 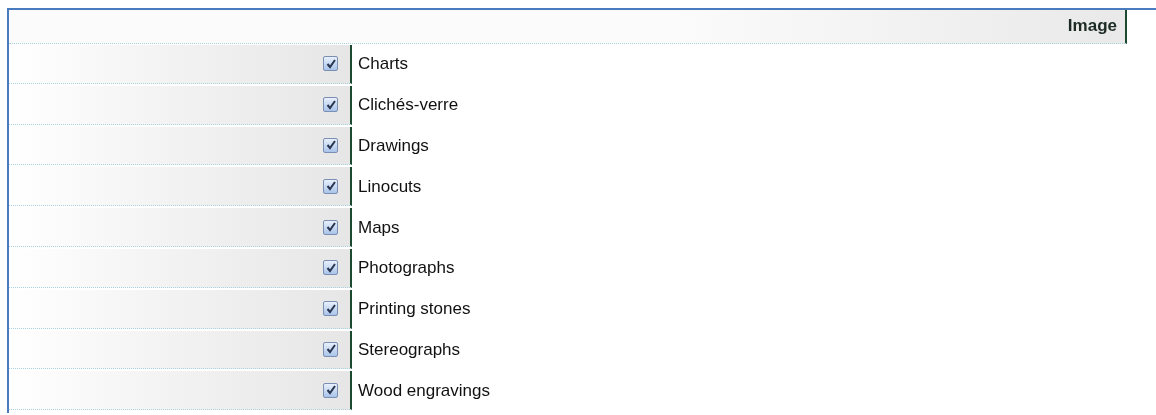 What do you see at coordinates (393, 146) in the screenshot?
I see `option-label: Drawings` at bounding box center [393, 146].